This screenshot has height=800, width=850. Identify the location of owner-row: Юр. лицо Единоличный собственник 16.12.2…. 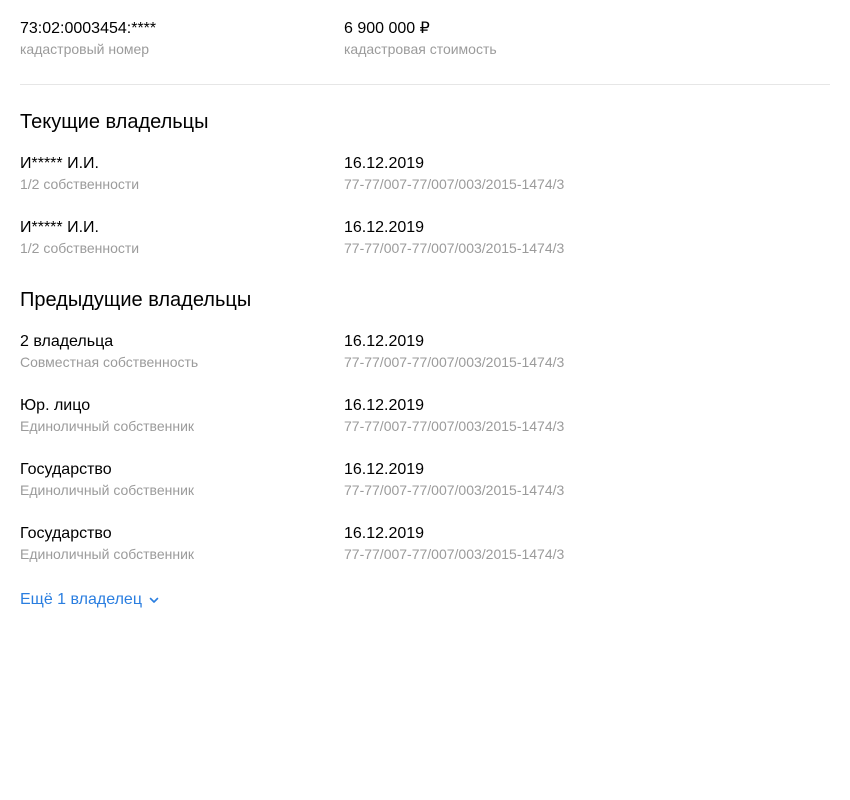
(425, 428).